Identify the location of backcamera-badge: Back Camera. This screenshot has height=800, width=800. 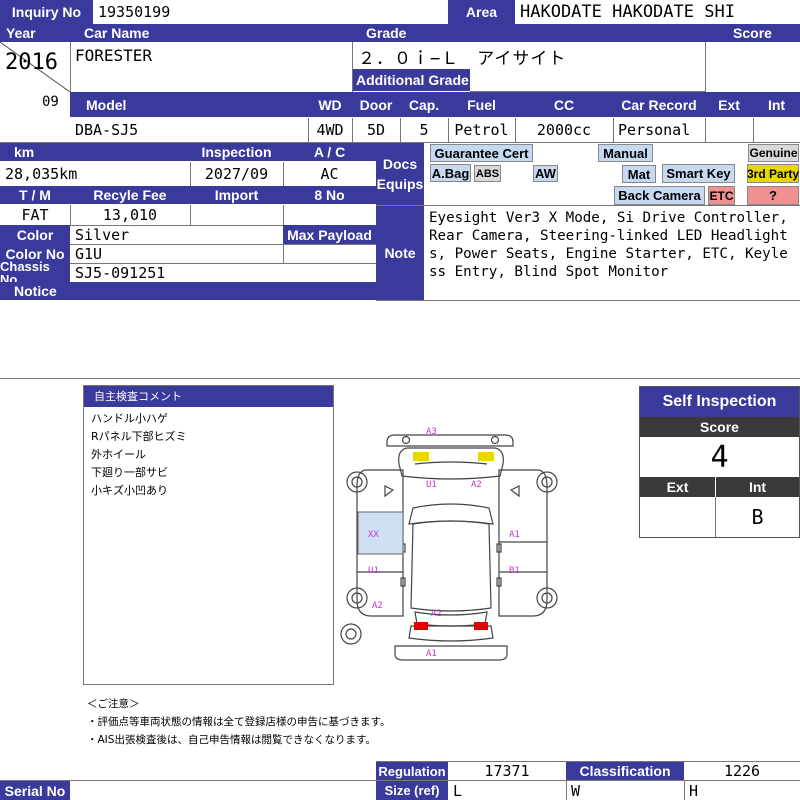
(659, 195).